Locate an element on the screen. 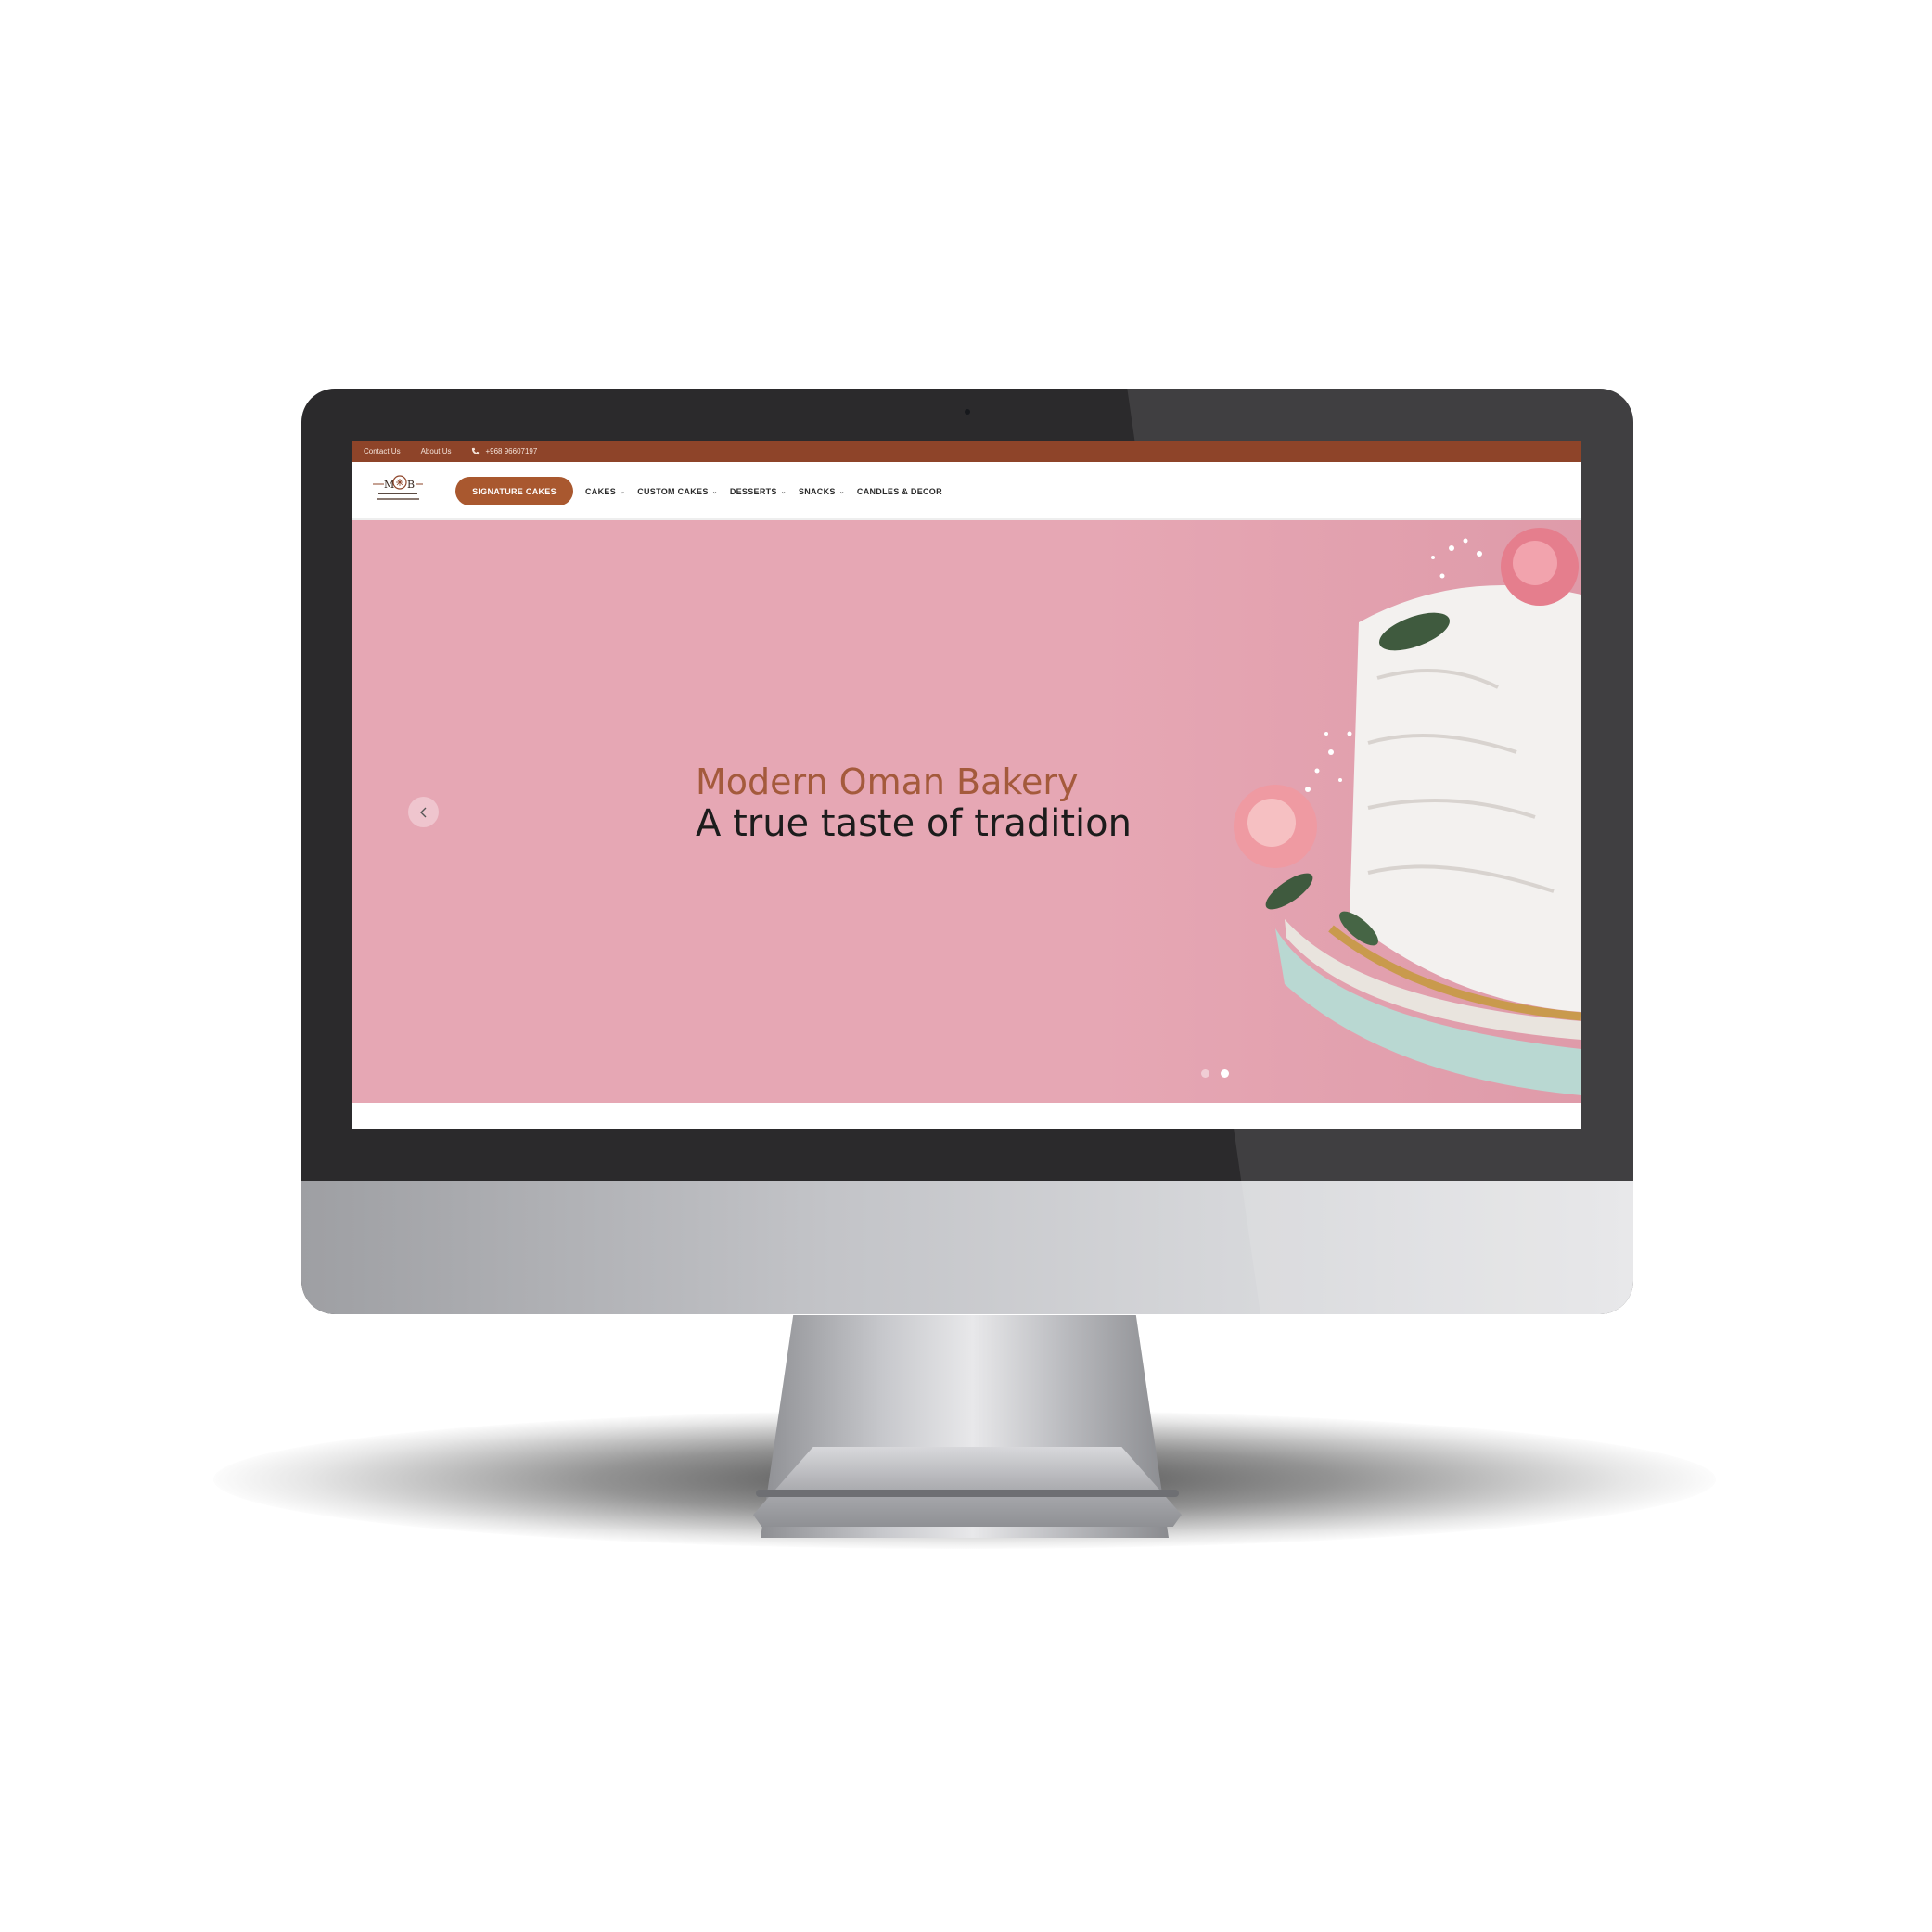  bakery-logo: M B is located at coordinates (398, 489).